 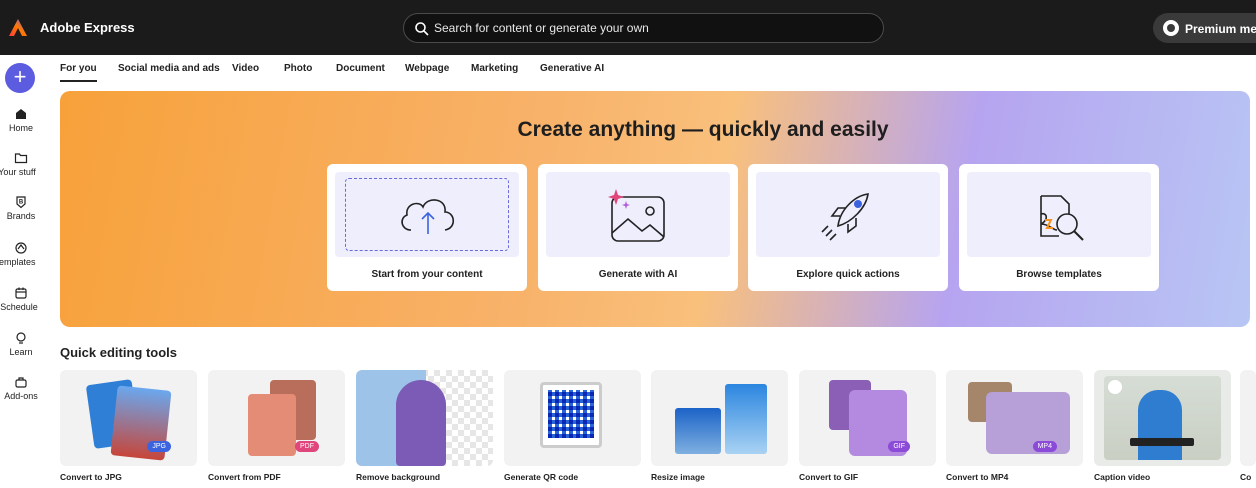 I want to click on tool-label: Caption video, so click(x=1122, y=477).